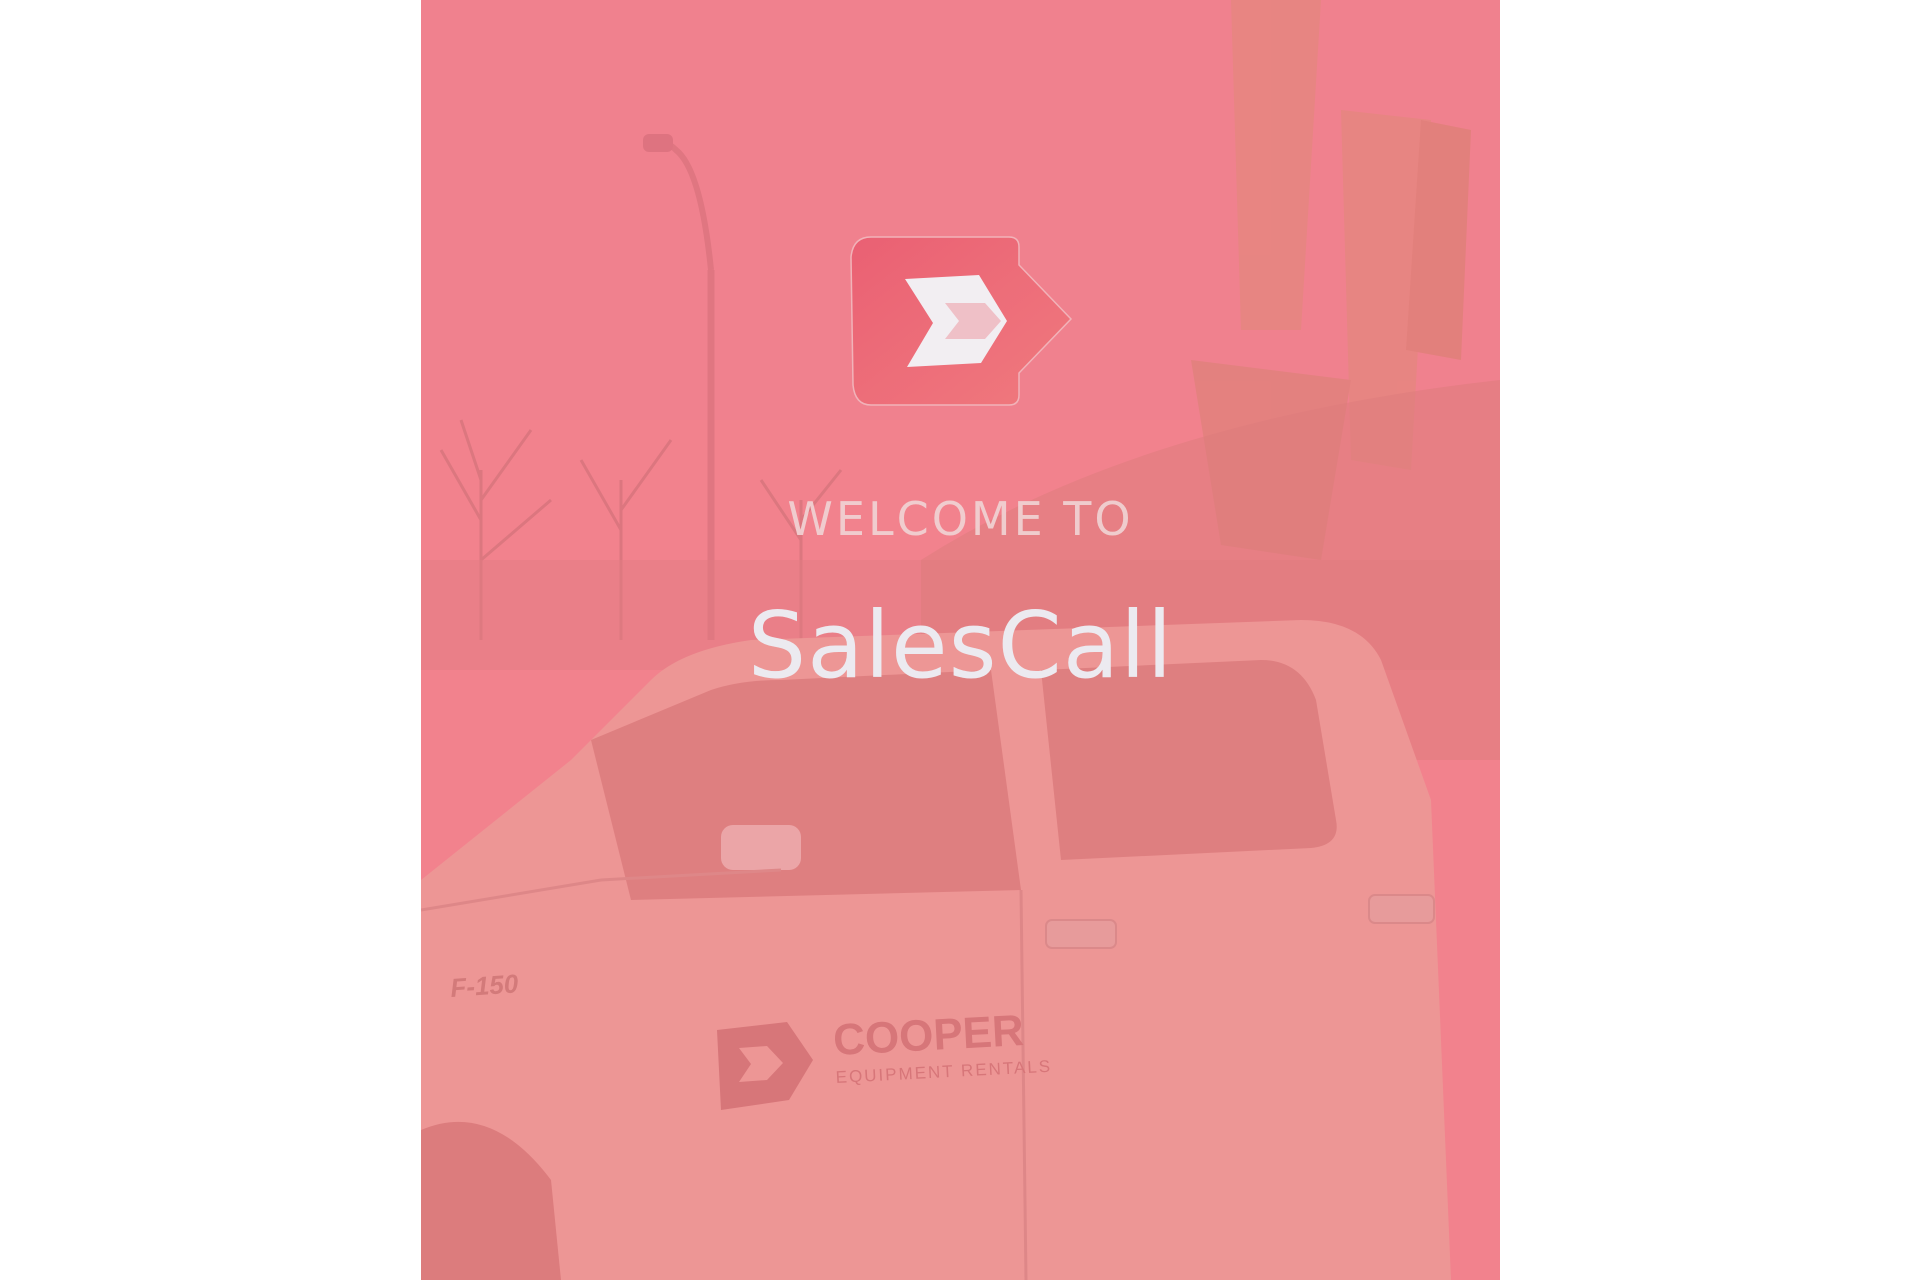  Describe the element at coordinates (960, 645) in the screenshot. I see `app-name-title: SalesCall` at that location.